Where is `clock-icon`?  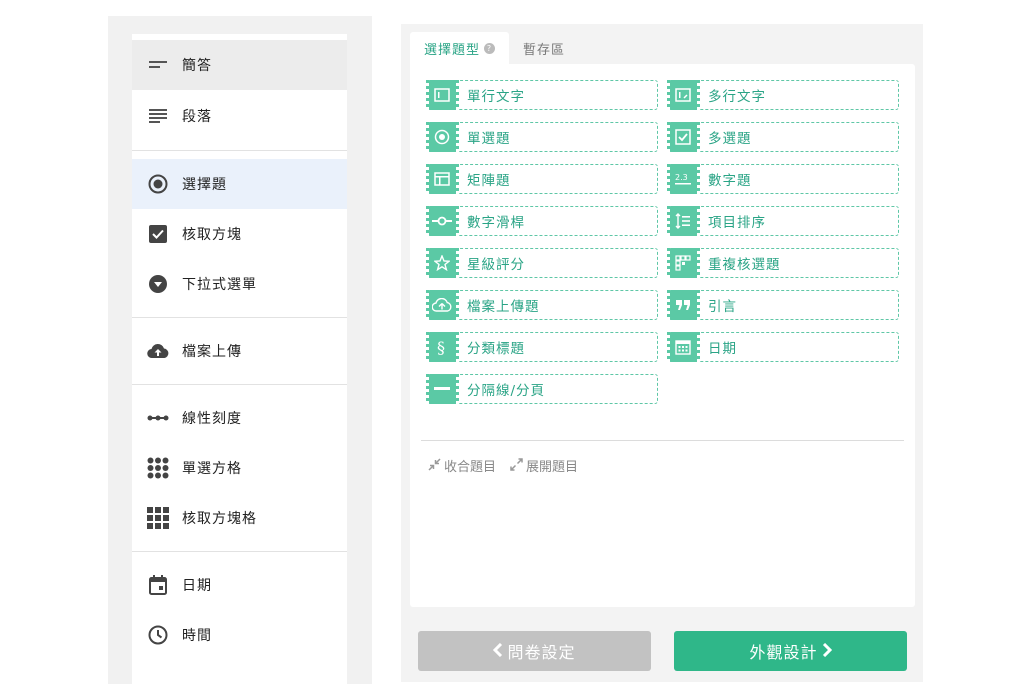
clock-icon is located at coordinates (158, 635).